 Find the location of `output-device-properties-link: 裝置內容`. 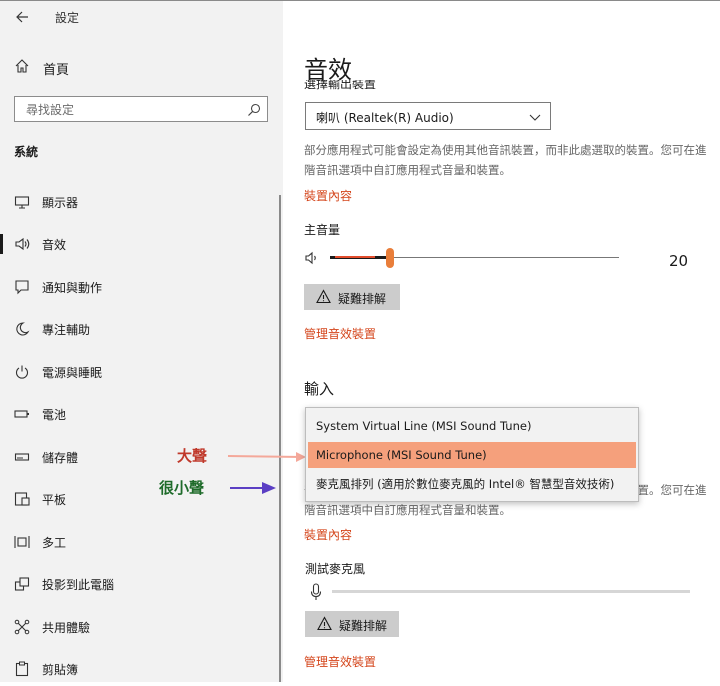

output-device-properties-link: 裝置內容 is located at coordinates (328, 195).